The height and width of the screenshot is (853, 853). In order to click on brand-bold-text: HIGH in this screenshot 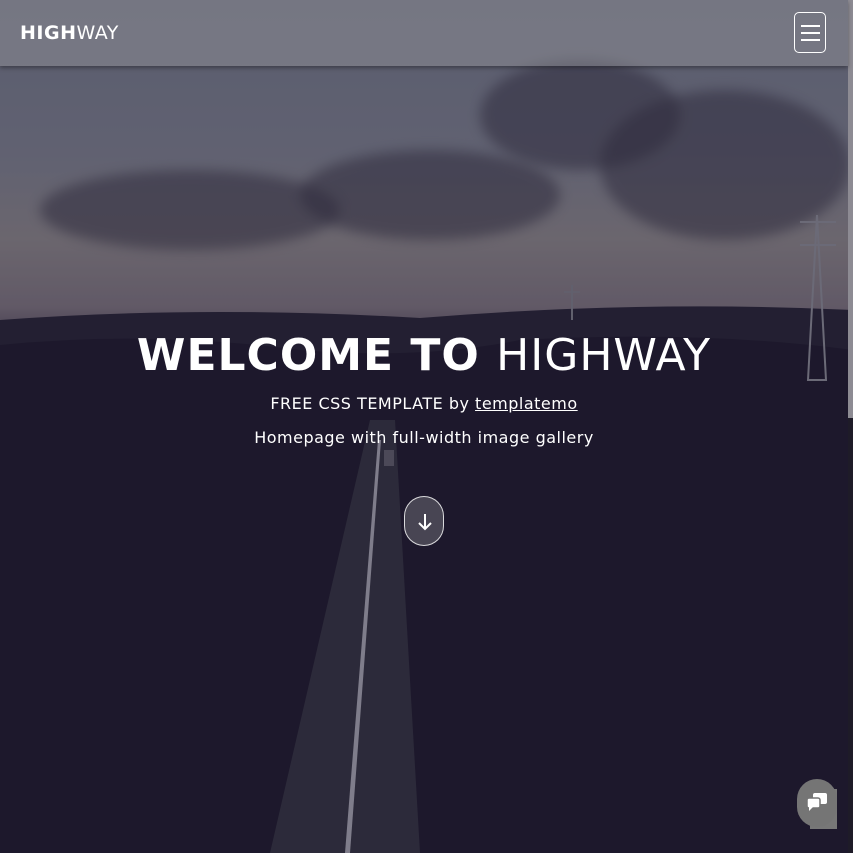, I will do `click(48, 33)`.